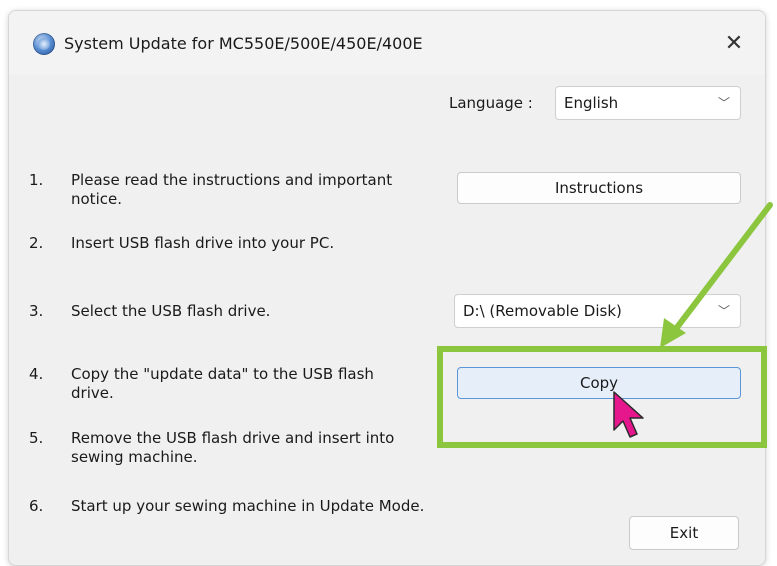 This screenshot has height=566, width=777. What do you see at coordinates (648, 103) in the screenshot?
I see `language-select: English ﹀` at bounding box center [648, 103].